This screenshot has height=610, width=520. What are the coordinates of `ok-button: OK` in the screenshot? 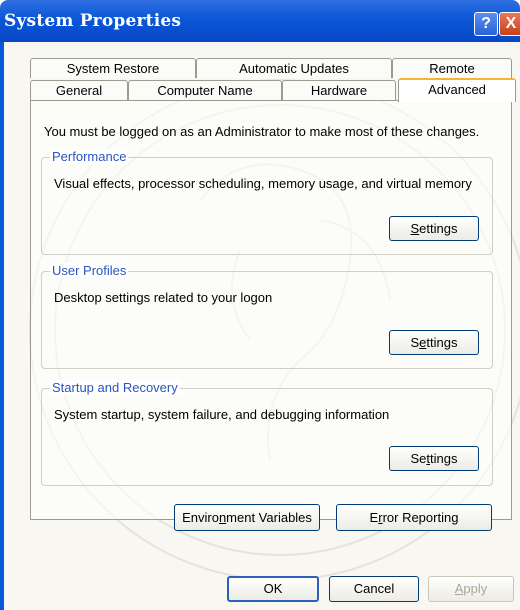 It's located at (273, 589).